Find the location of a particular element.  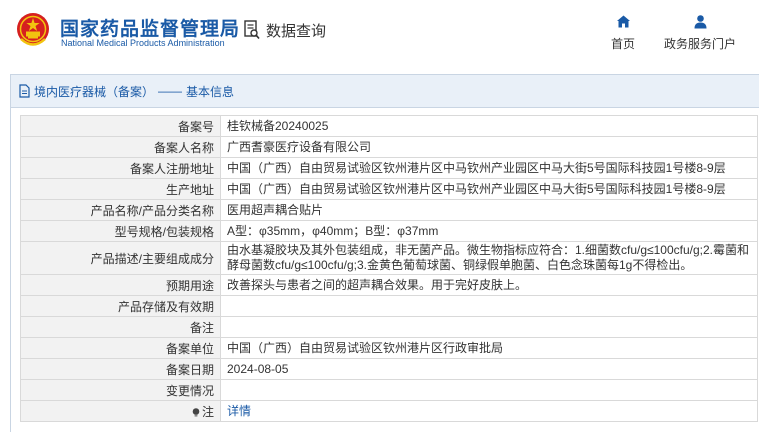

field-label: 产品名称/产品分类名称 is located at coordinates (120, 210).